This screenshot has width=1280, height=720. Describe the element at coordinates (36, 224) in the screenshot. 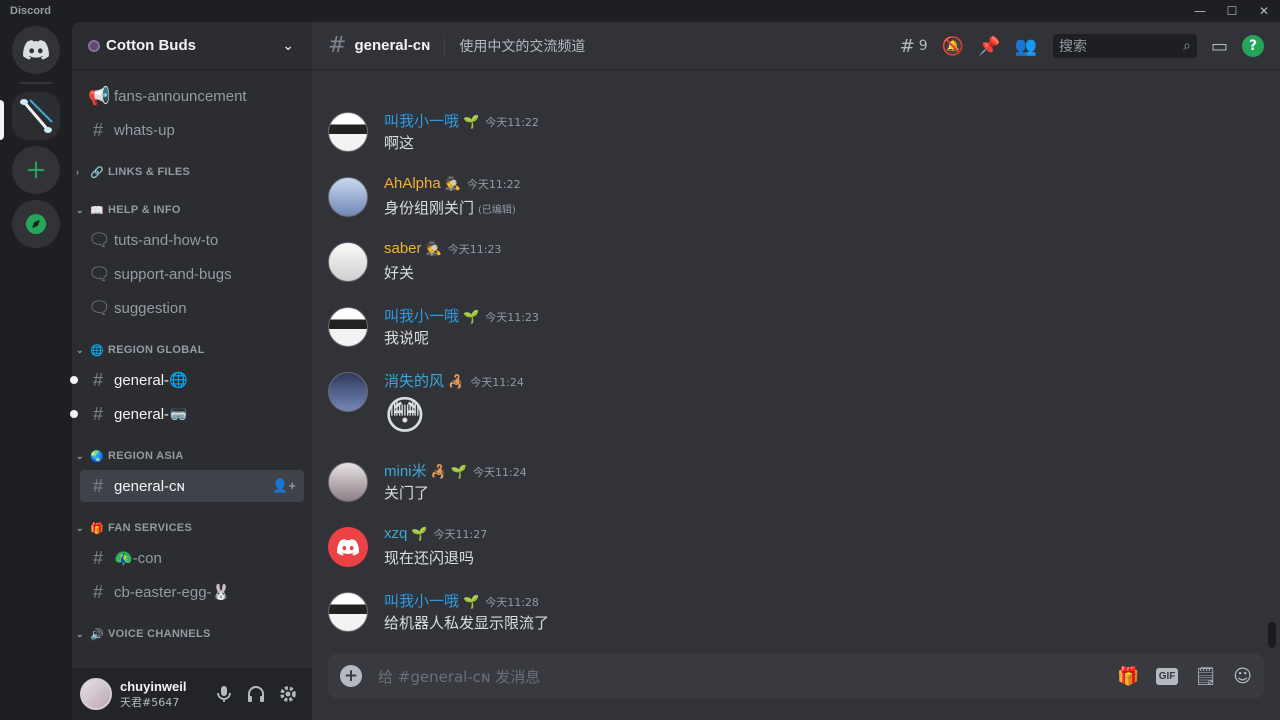

I see `explore-servers-button` at that location.